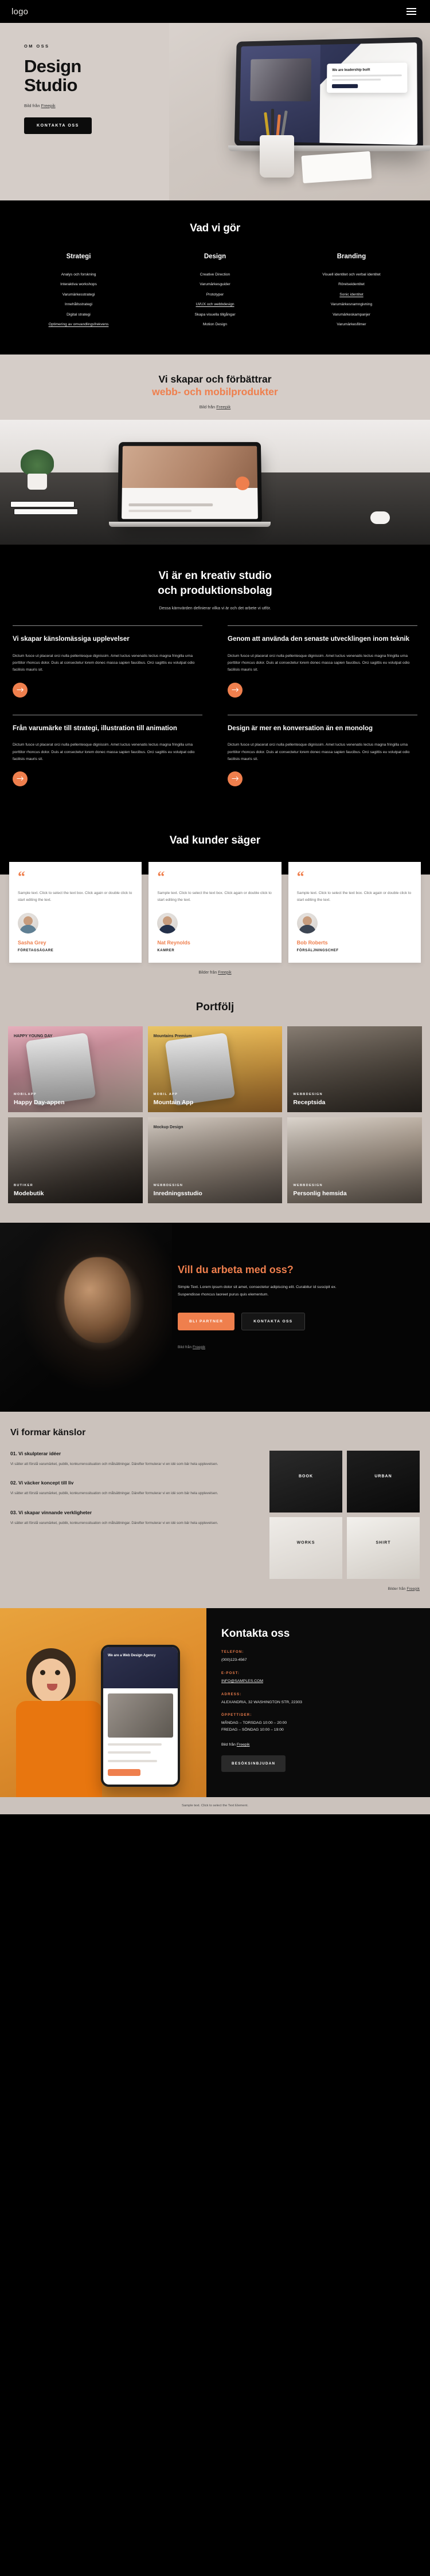 The image size is (430, 2576). What do you see at coordinates (78, 285) in the screenshot?
I see `service-list-item: Interaktiva workshops` at bounding box center [78, 285].